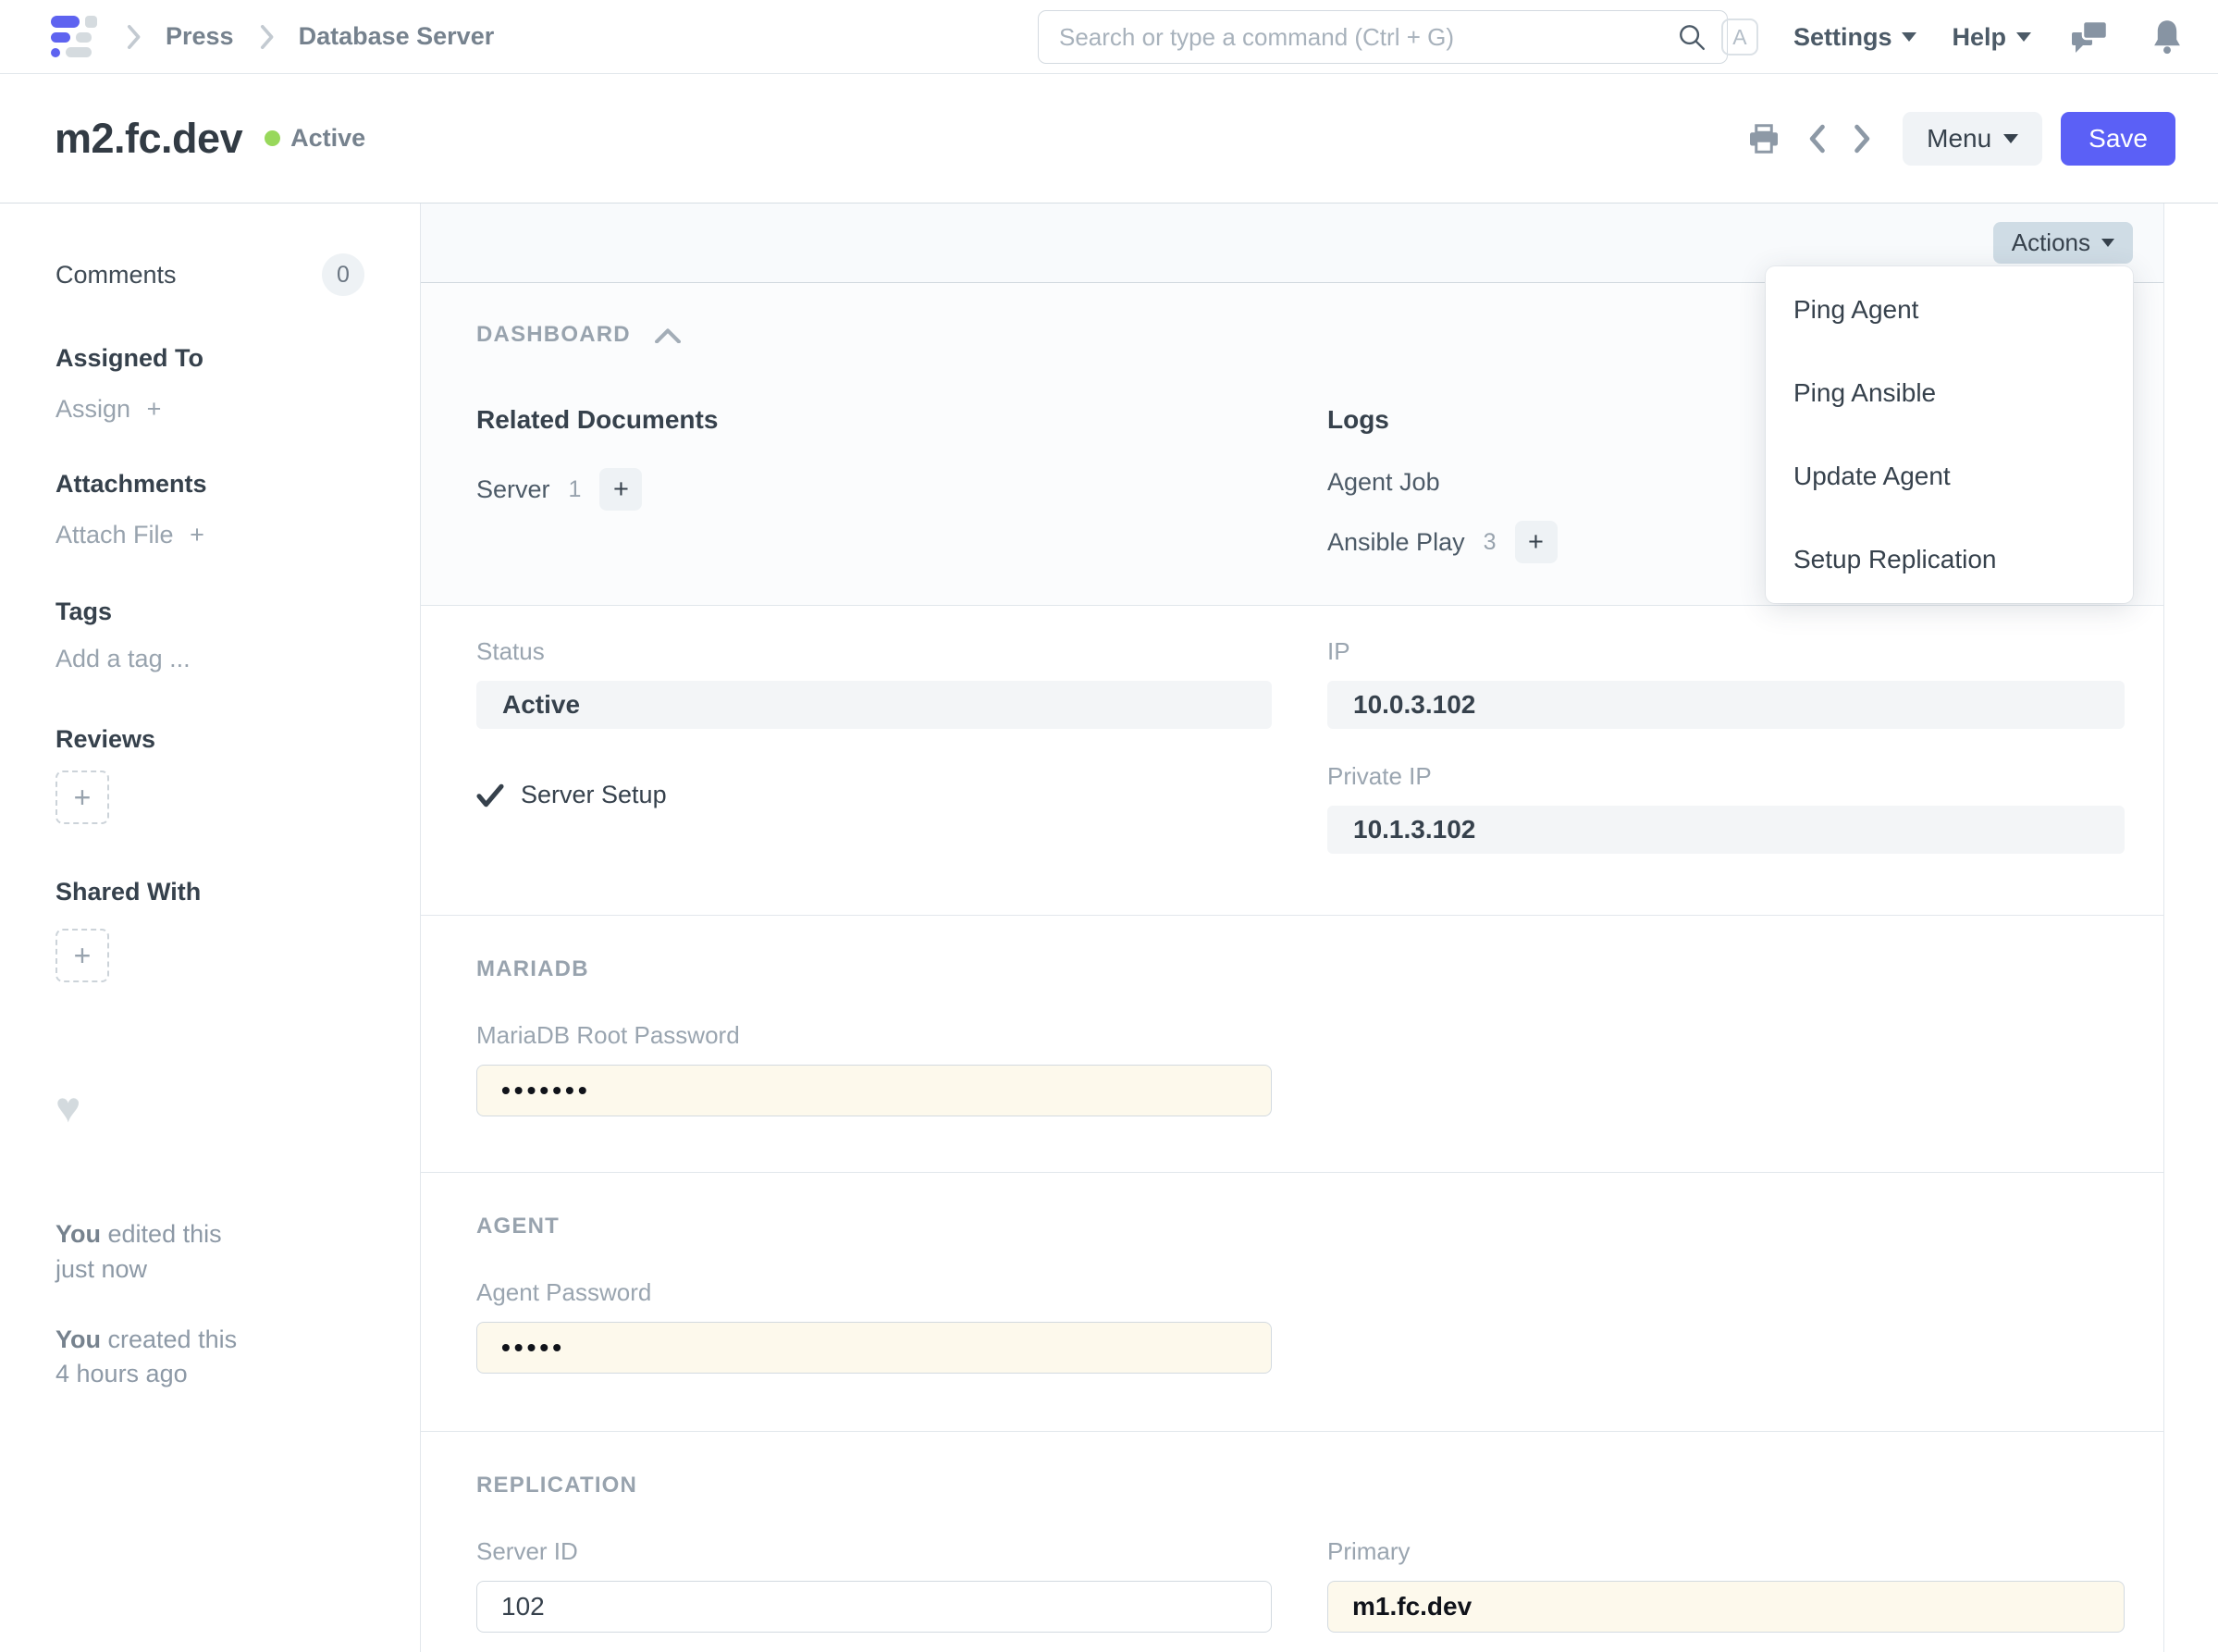  Describe the element at coordinates (397, 36) in the screenshot. I see `breadcrumb-database-server: Database Server` at that location.